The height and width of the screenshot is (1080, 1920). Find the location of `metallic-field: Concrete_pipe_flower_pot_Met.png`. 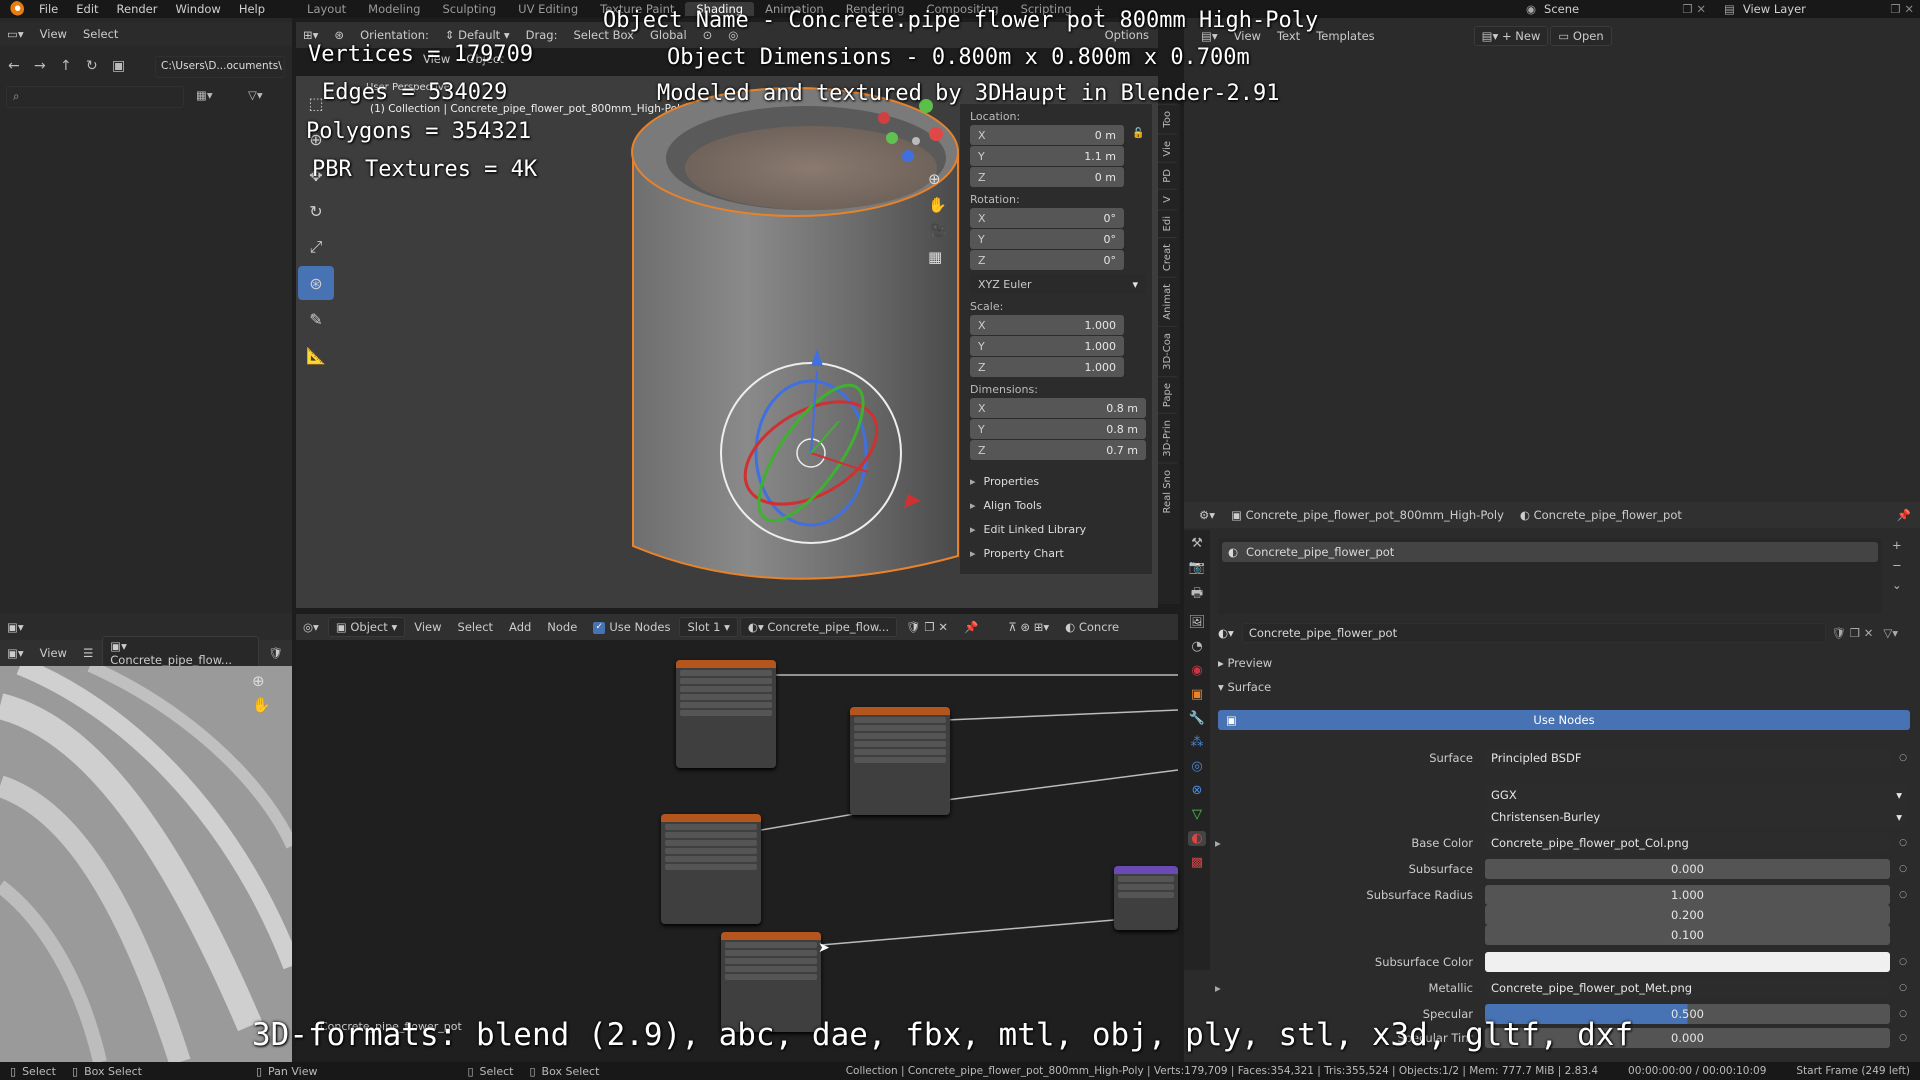

metallic-field: Concrete_pipe_flower_pot_Met.png is located at coordinates (1687, 988).